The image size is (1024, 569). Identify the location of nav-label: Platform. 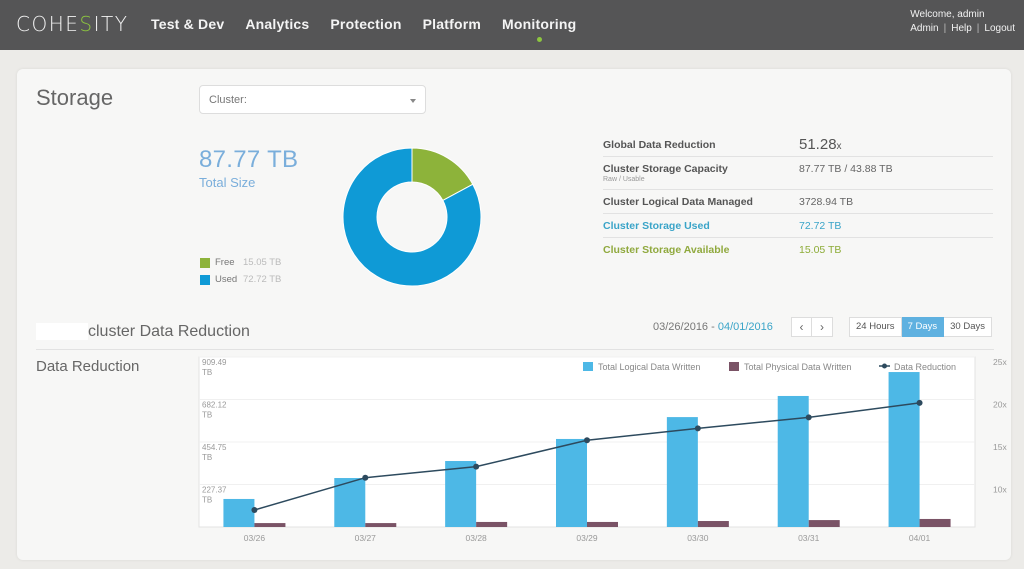
(452, 24).